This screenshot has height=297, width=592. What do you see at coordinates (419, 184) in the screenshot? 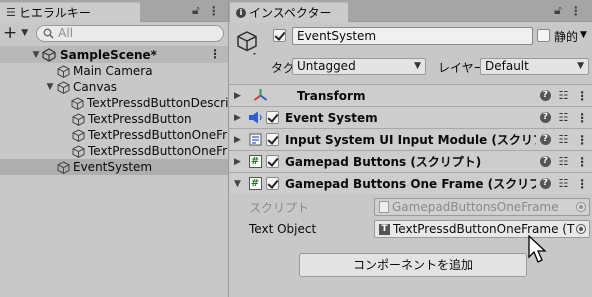
I see `component-name: Gamepad Buttons One Frame (スクリプト` at bounding box center [419, 184].